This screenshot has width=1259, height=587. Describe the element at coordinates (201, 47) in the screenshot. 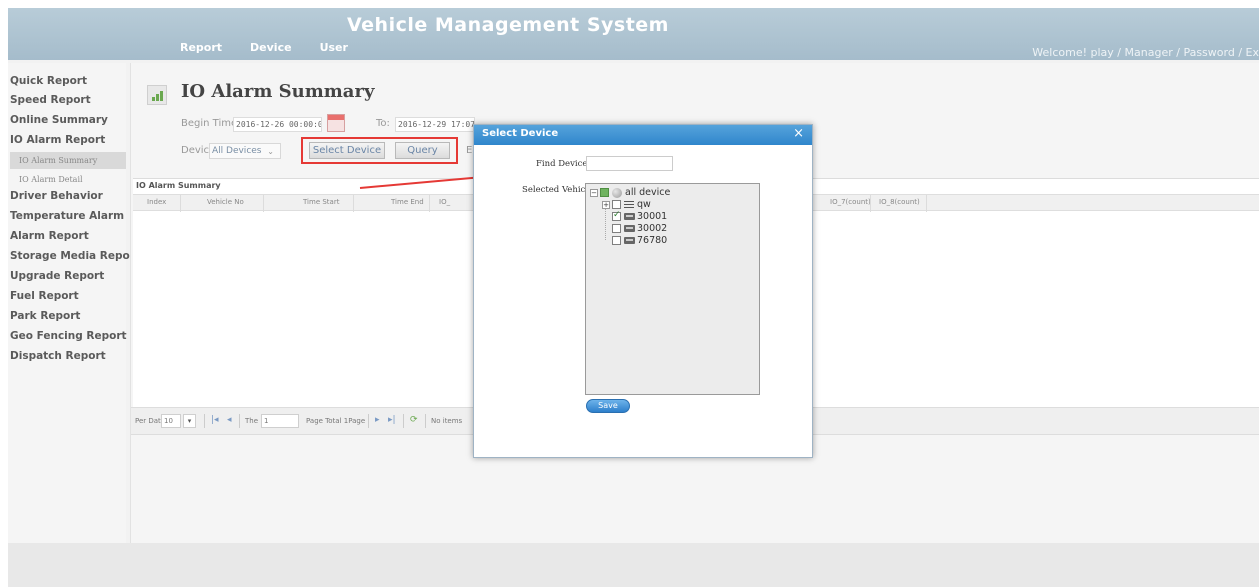

I see `nav-report: Report` at that location.